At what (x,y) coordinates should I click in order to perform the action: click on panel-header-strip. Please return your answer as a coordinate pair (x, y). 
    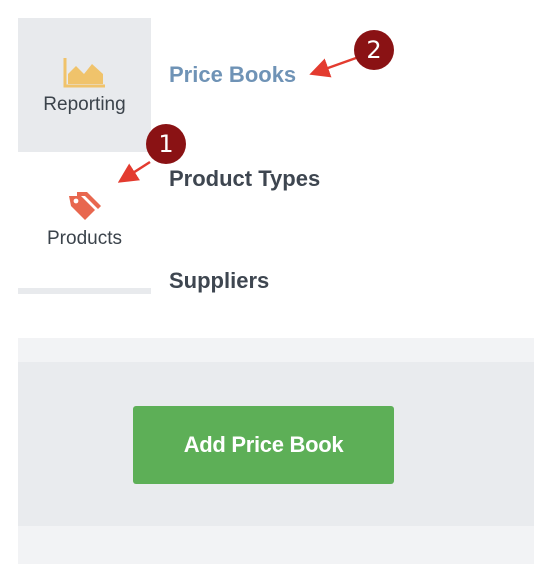
    Looking at the image, I should click on (276, 350).